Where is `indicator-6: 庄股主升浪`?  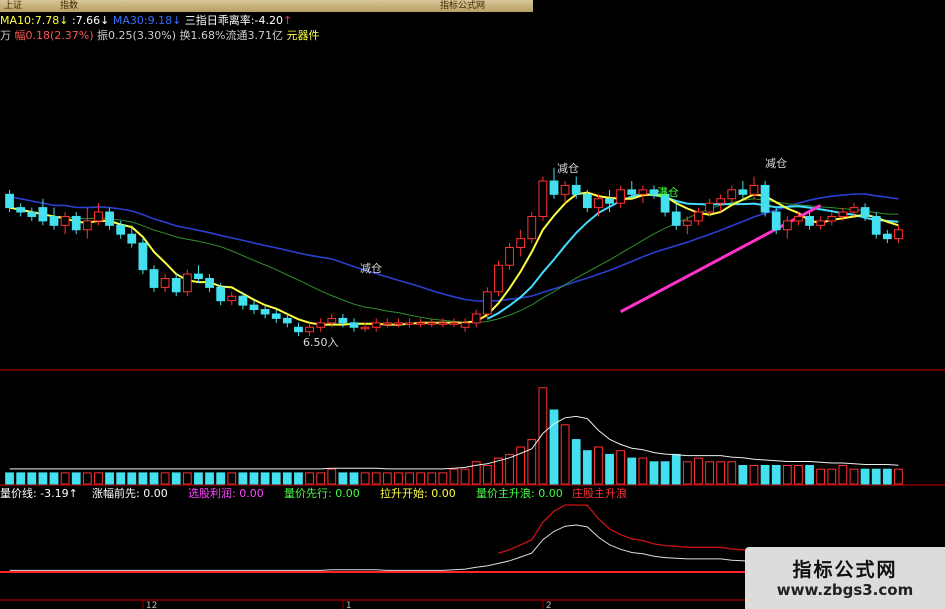
indicator-6: 庄股主升浪 is located at coordinates (599, 493).